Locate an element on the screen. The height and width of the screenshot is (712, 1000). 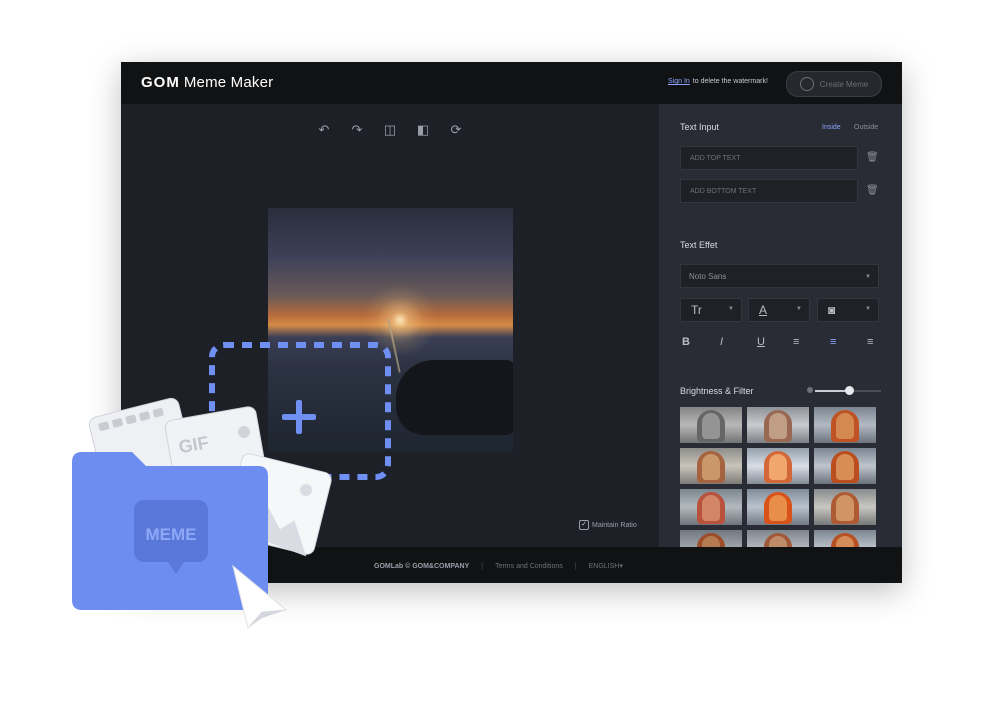
text-color-select: A ▼ is located at coordinates (779, 310).